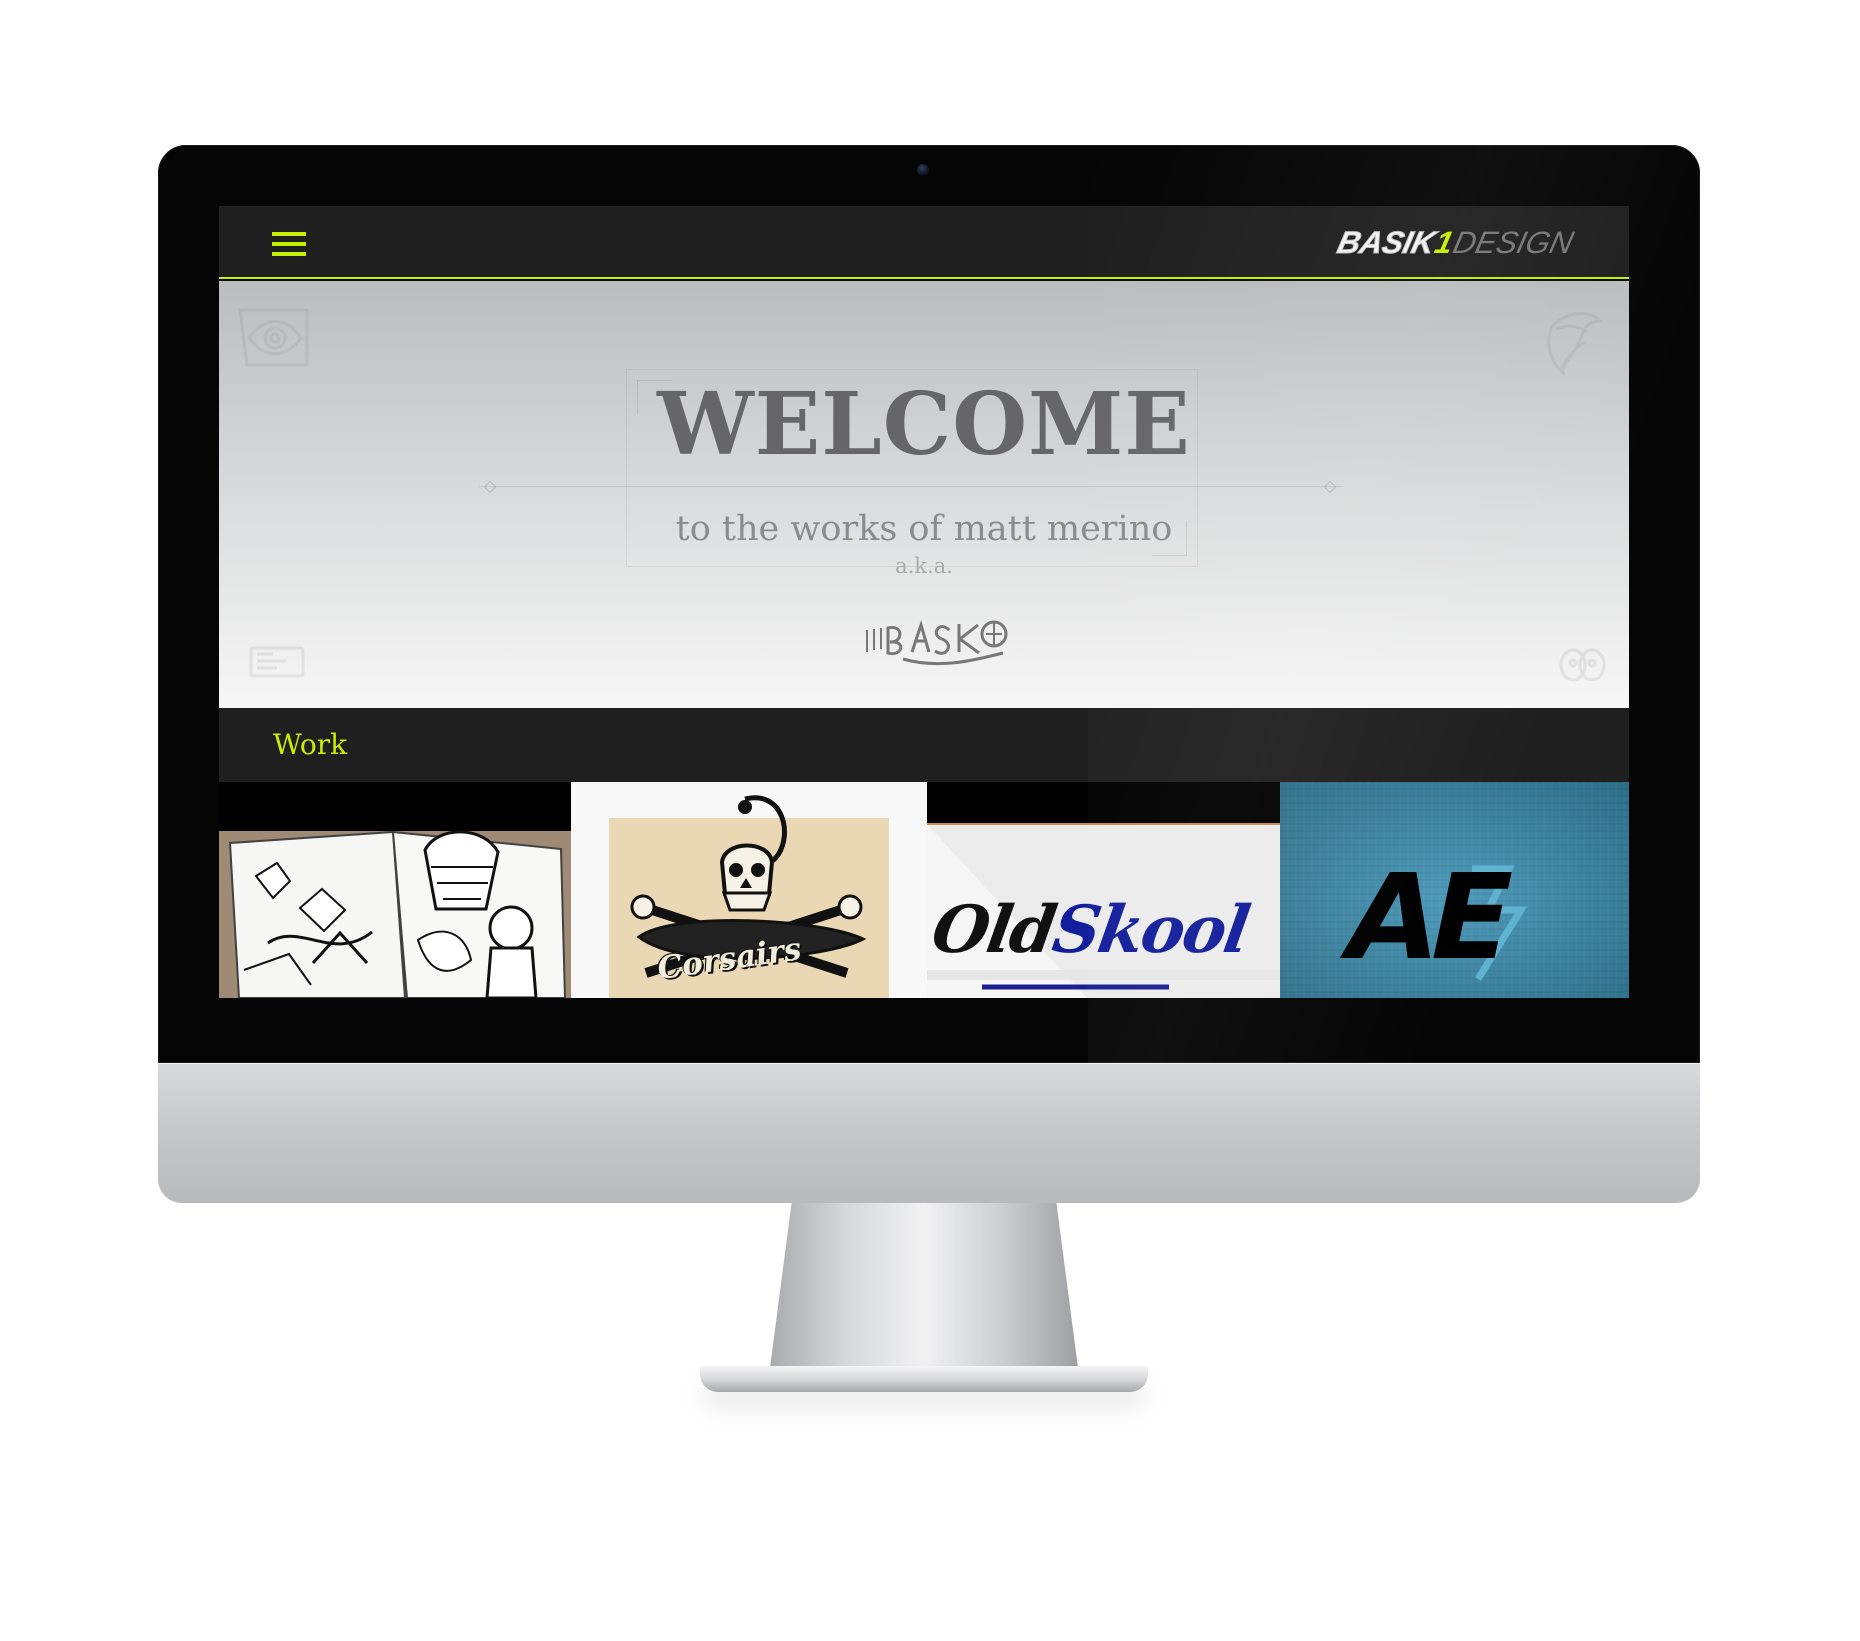 The width and height of the screenshot is (1860, 1641). I want to click on old-skool-logo-thumbnail, so click(1103, 890).